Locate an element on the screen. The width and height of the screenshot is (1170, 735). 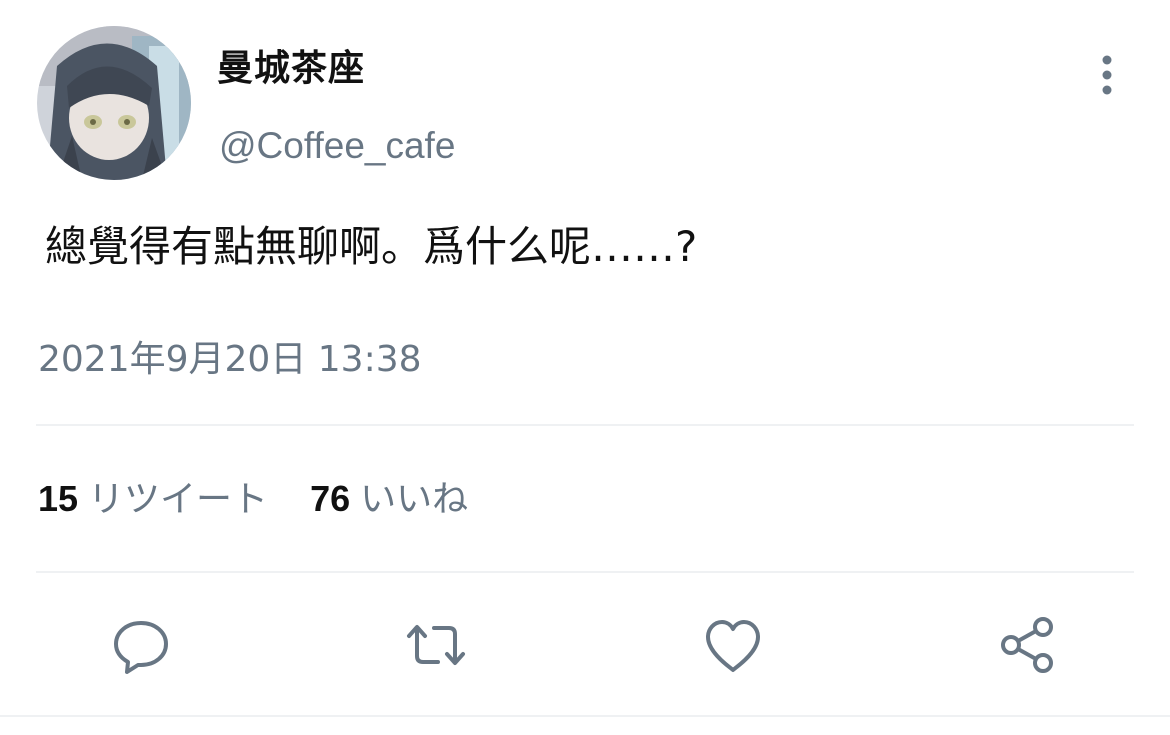
engagement-stats: 15 リツイート 76 いいね is located at coordinates (253, 499).